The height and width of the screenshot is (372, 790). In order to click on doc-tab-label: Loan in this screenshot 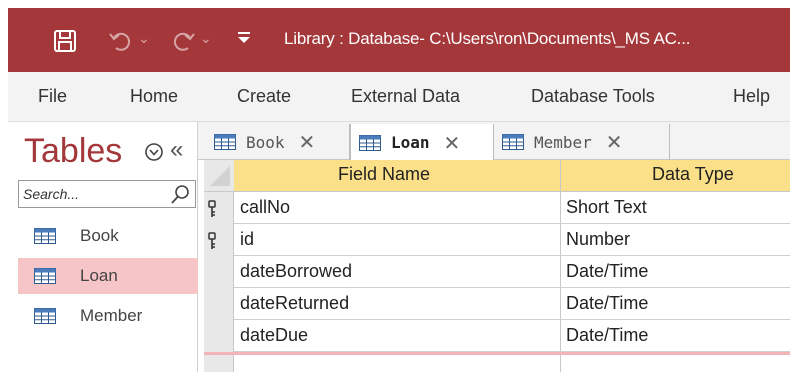, I will do `click(410, 142)`.